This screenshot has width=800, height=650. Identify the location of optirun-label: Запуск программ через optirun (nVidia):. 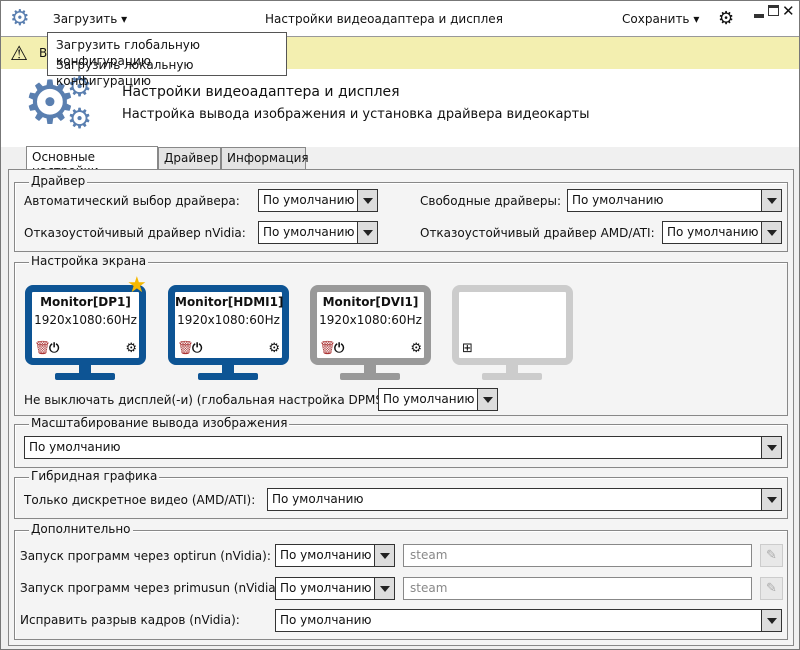
(145, 556).